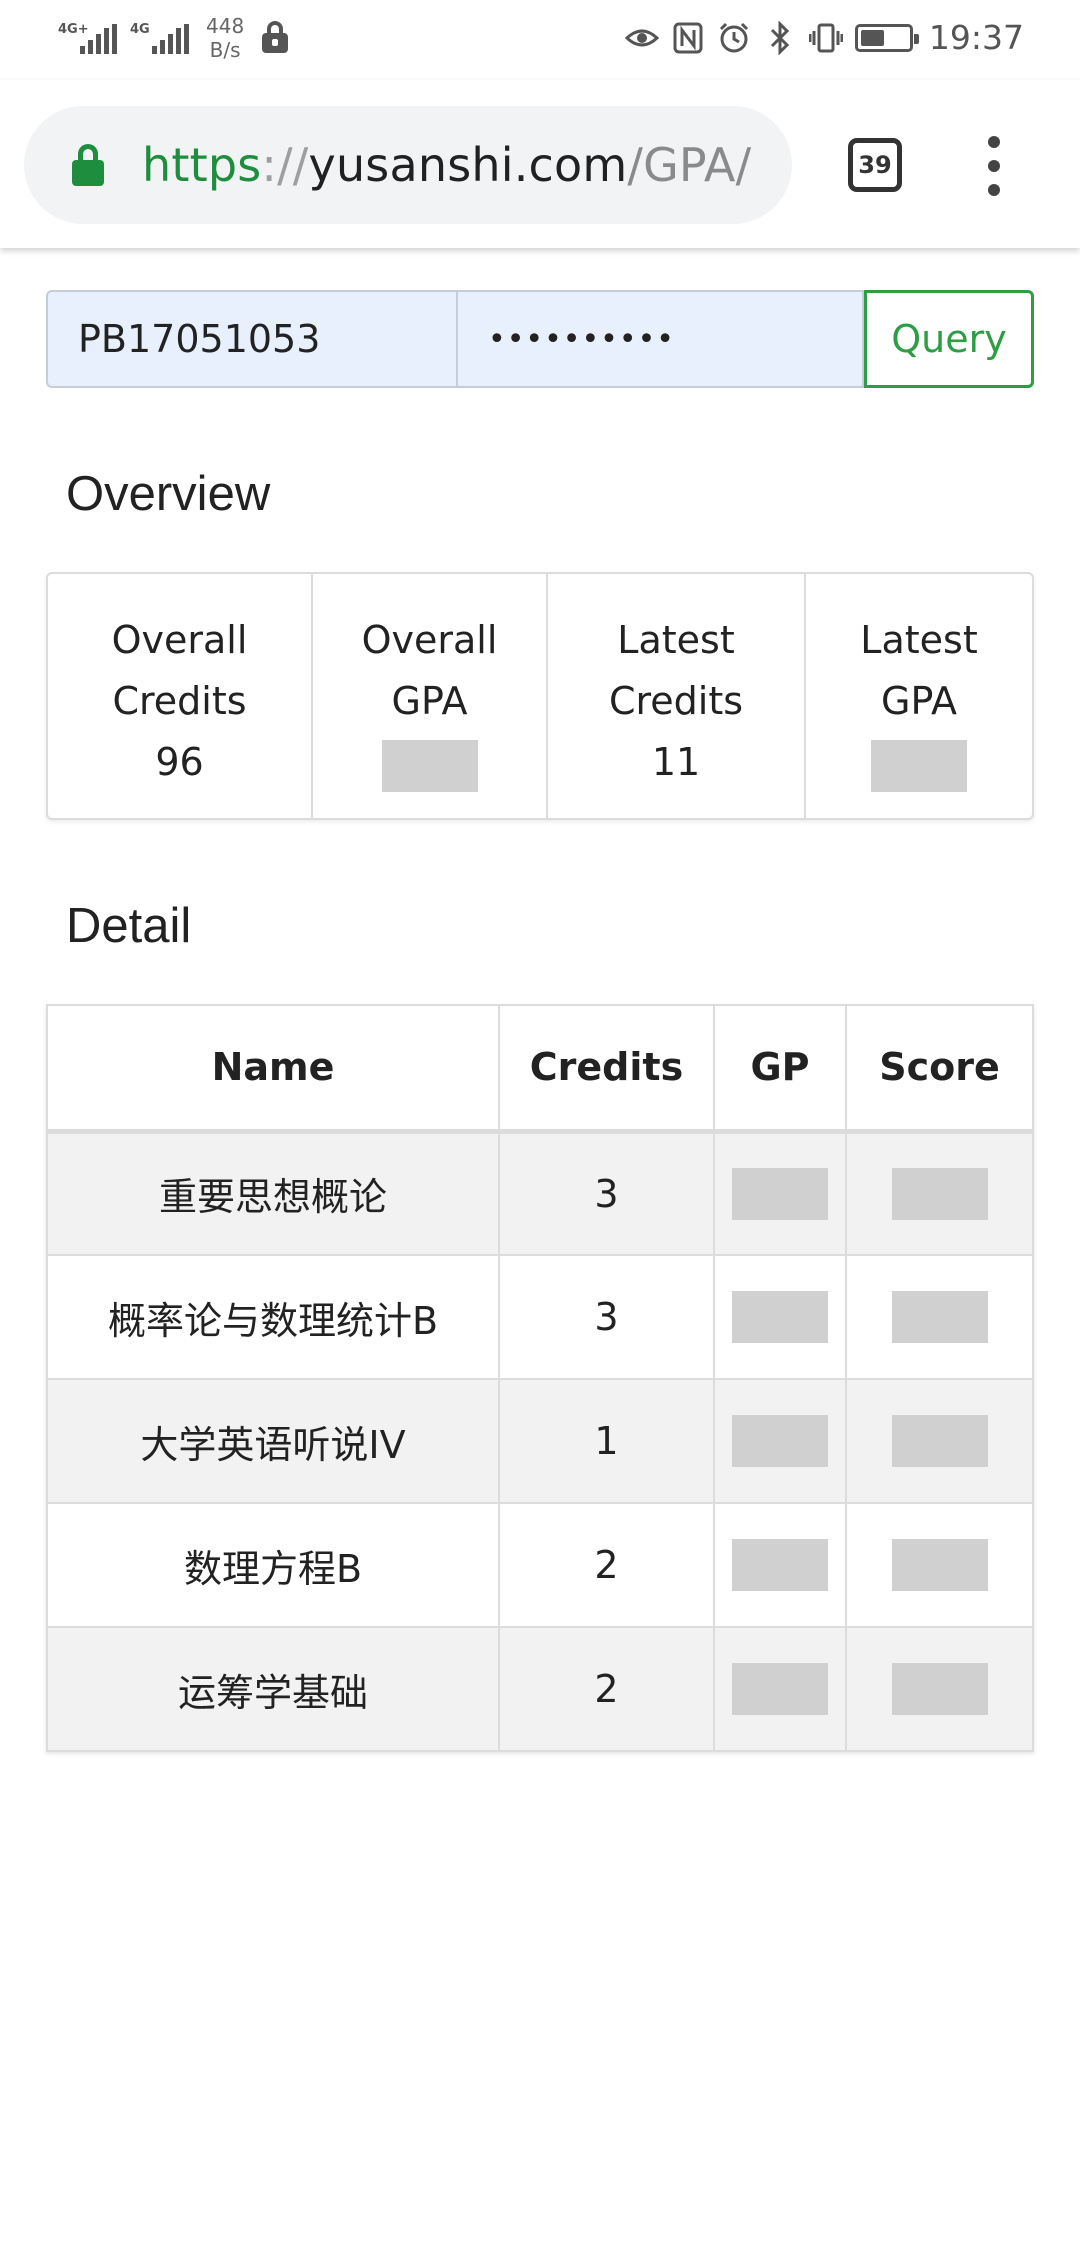 The image size is (1080, 2244). I want to click on address-bar: https://yusanshi.com/GPA/, so click(408, 165).